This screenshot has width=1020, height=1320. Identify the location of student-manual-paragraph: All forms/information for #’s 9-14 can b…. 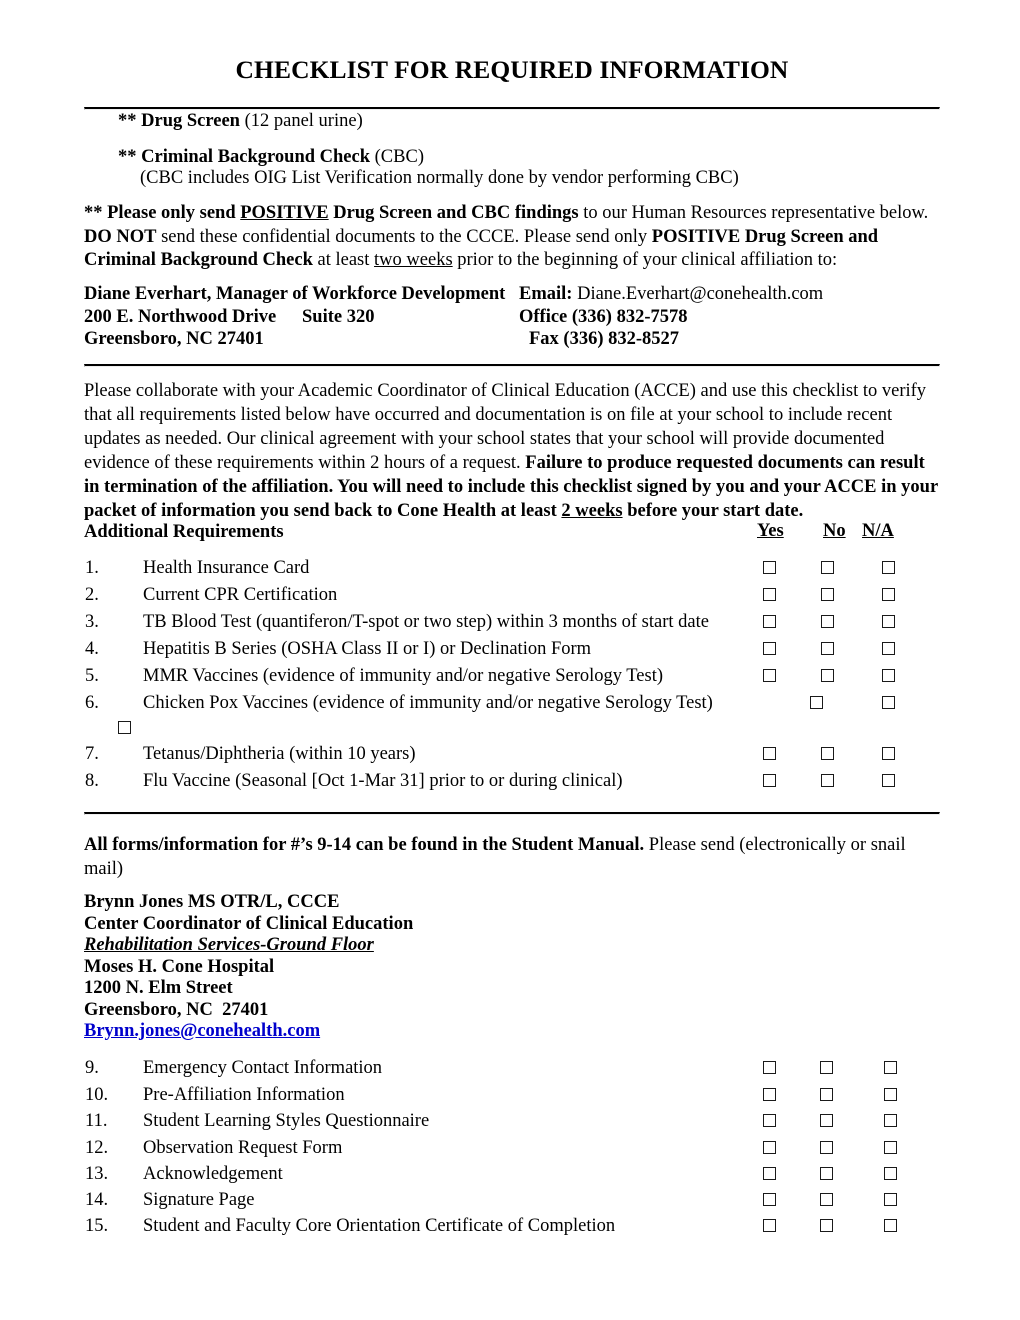
(512, 857).